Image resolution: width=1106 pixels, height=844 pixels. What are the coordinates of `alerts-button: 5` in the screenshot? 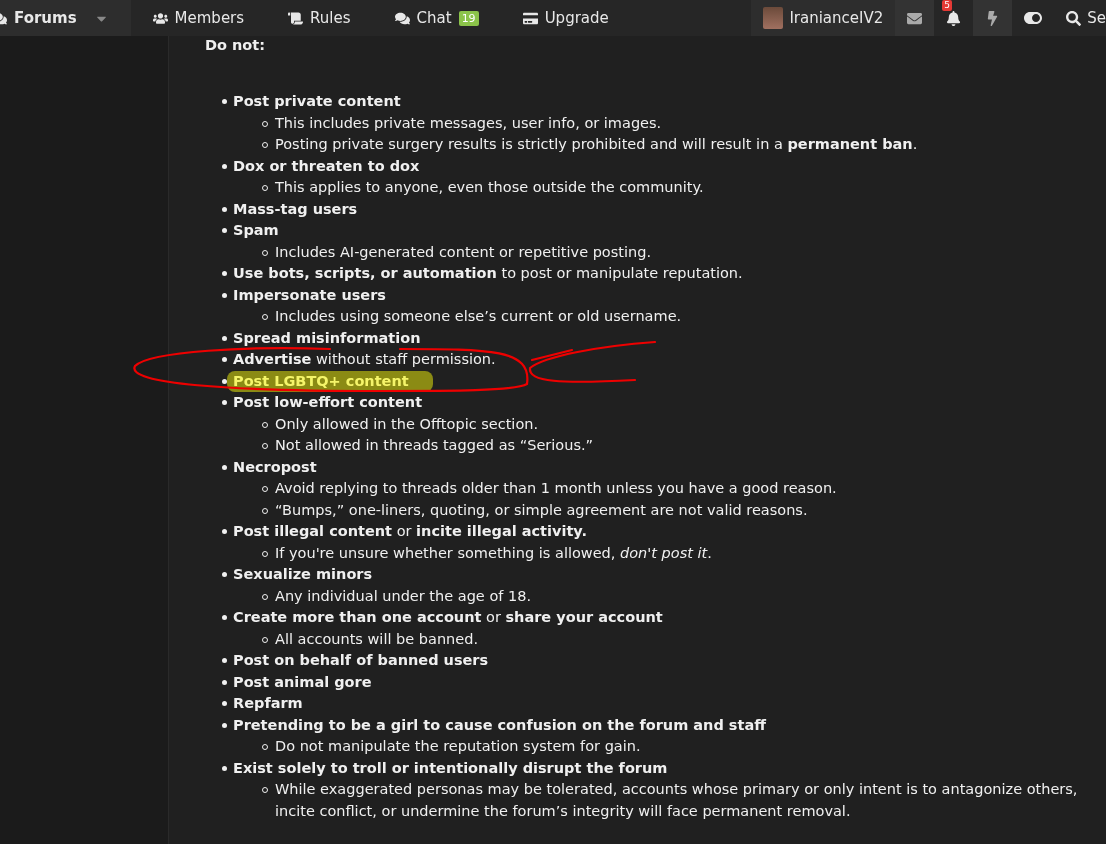 It's located at (954, 18).